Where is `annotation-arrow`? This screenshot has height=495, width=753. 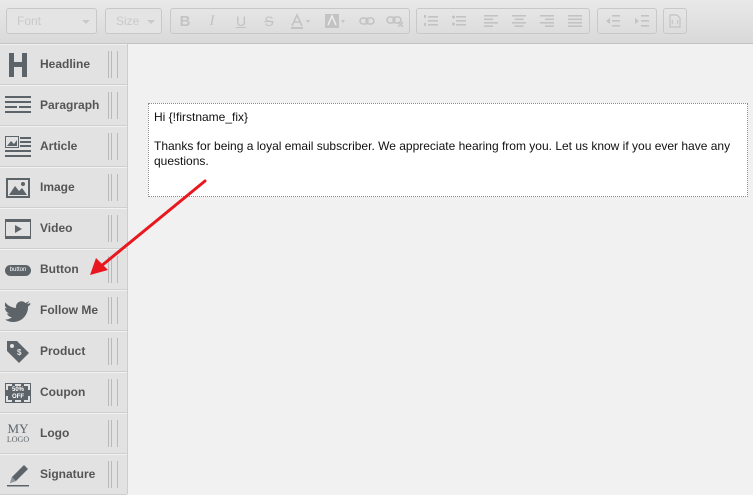
annotation-arrow is located at coordinates (148, 227).